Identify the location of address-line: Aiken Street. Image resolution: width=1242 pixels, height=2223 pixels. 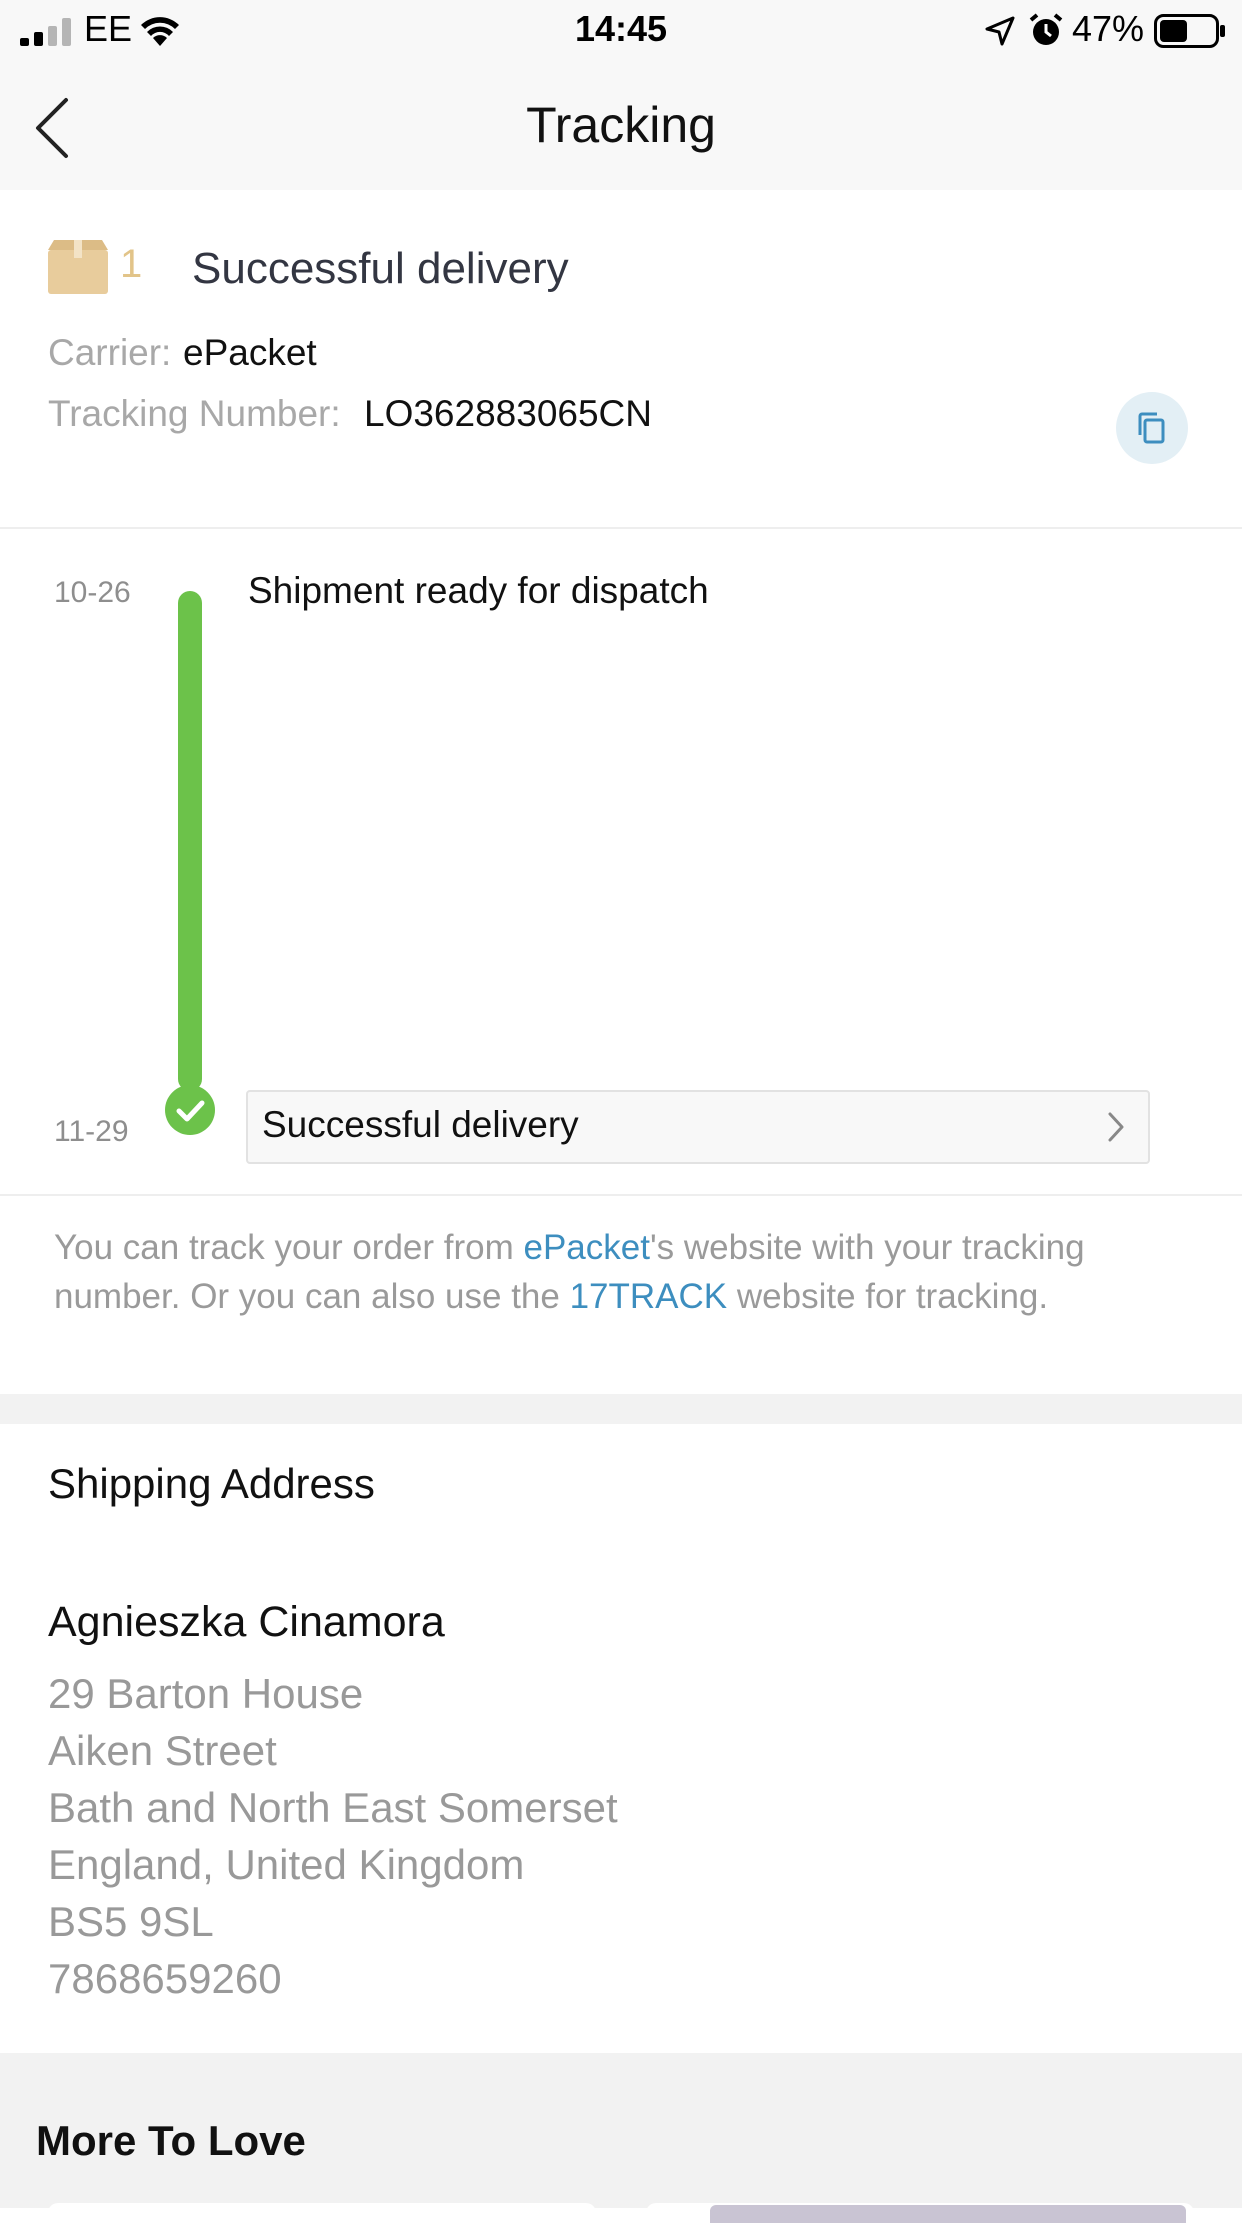
(162, 1750).